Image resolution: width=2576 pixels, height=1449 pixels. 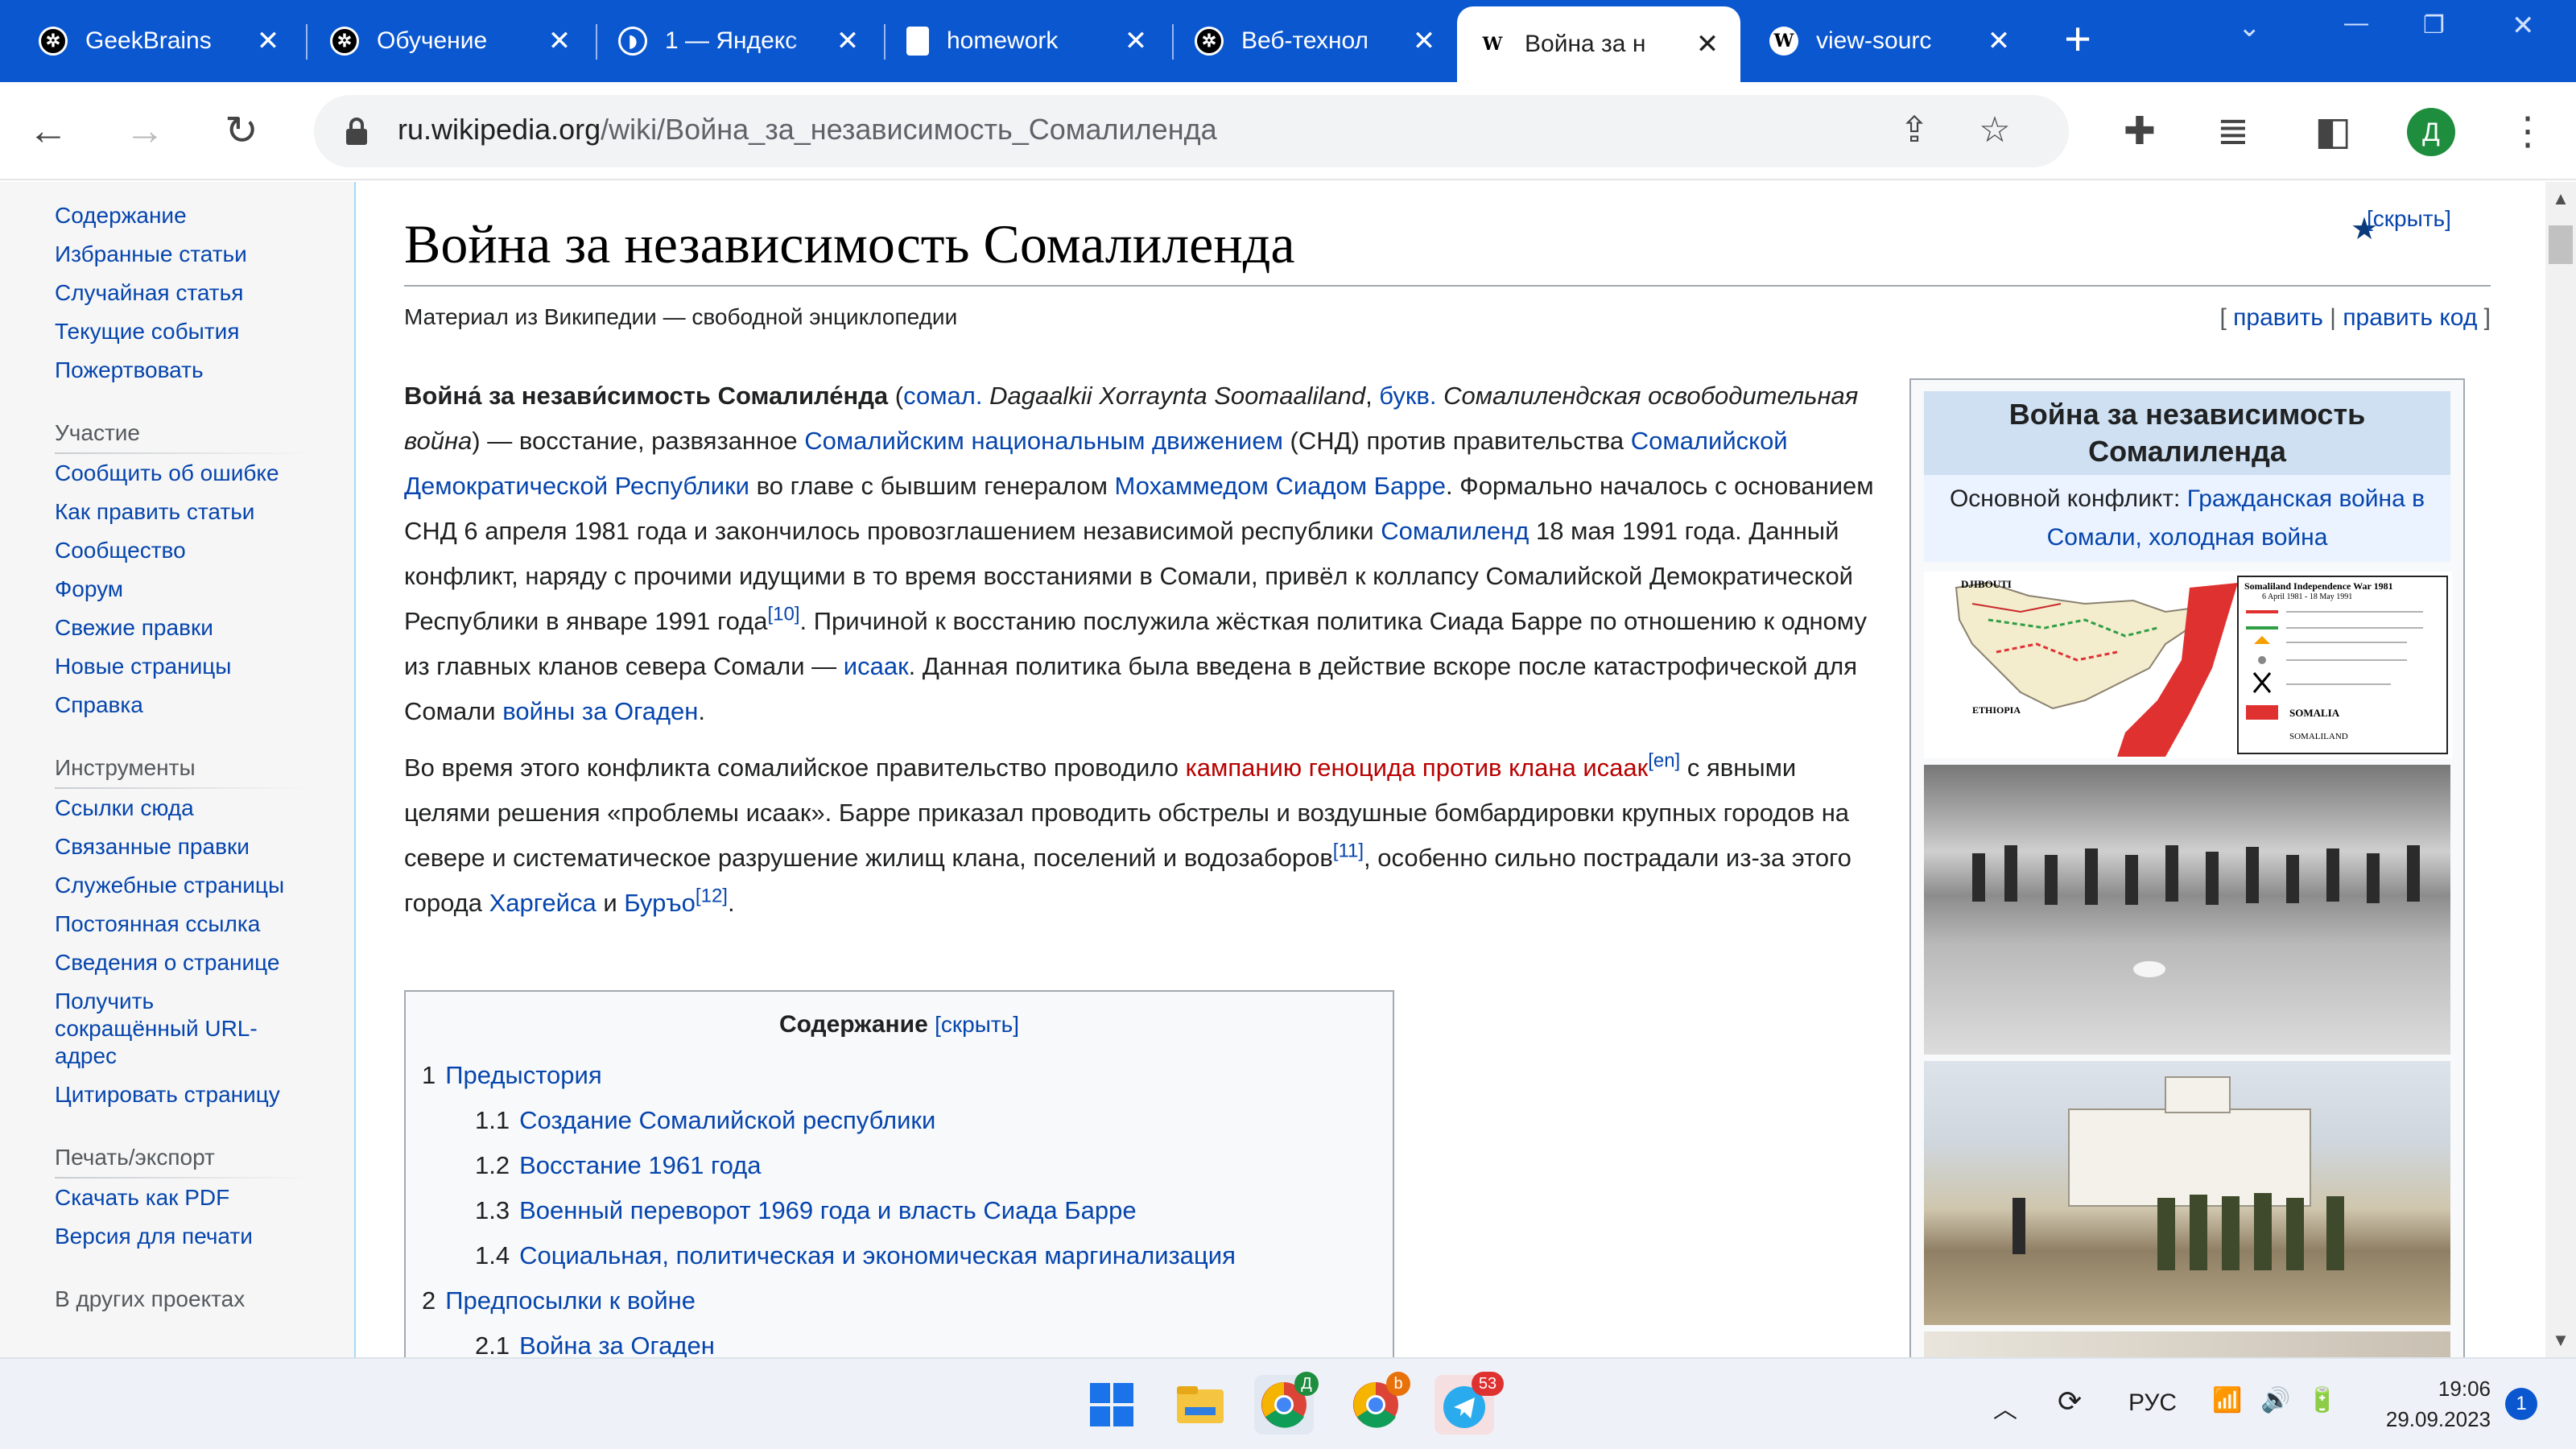 What do you see at coordinates (2187, 1193) in the screenshot?
I see `photo-airport-soldiers` at bounding box center [2187, 1193].